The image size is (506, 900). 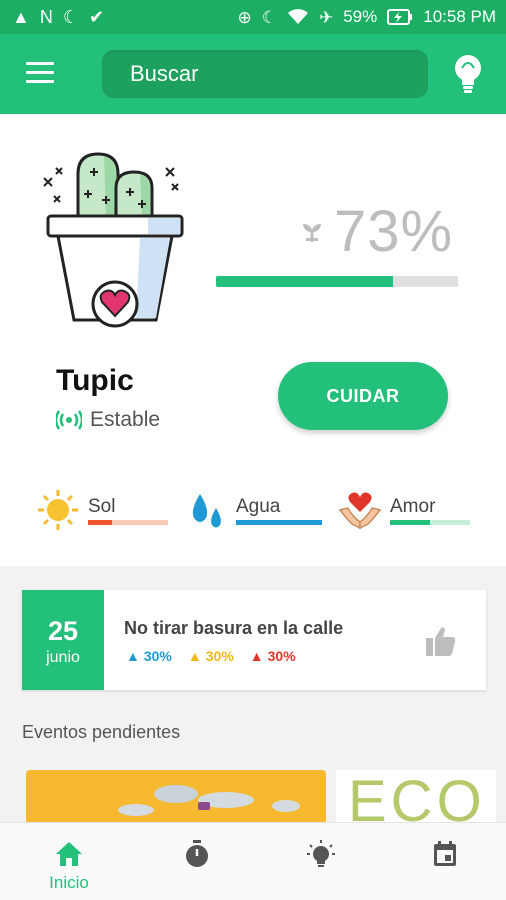 I want to click on event-metrics: ▲ 30% ▲ 30% ▲ 30%, so click(x=211, y=656).